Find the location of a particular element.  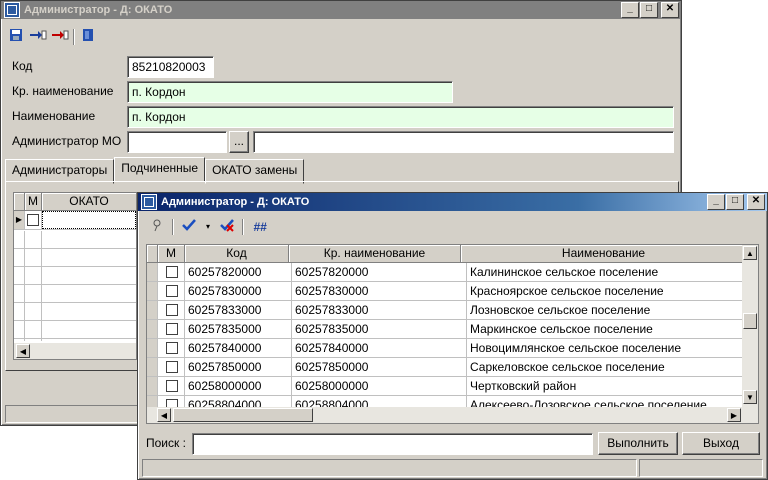

row-code-cell: 60257850000 is located at coordinates (238, 367).